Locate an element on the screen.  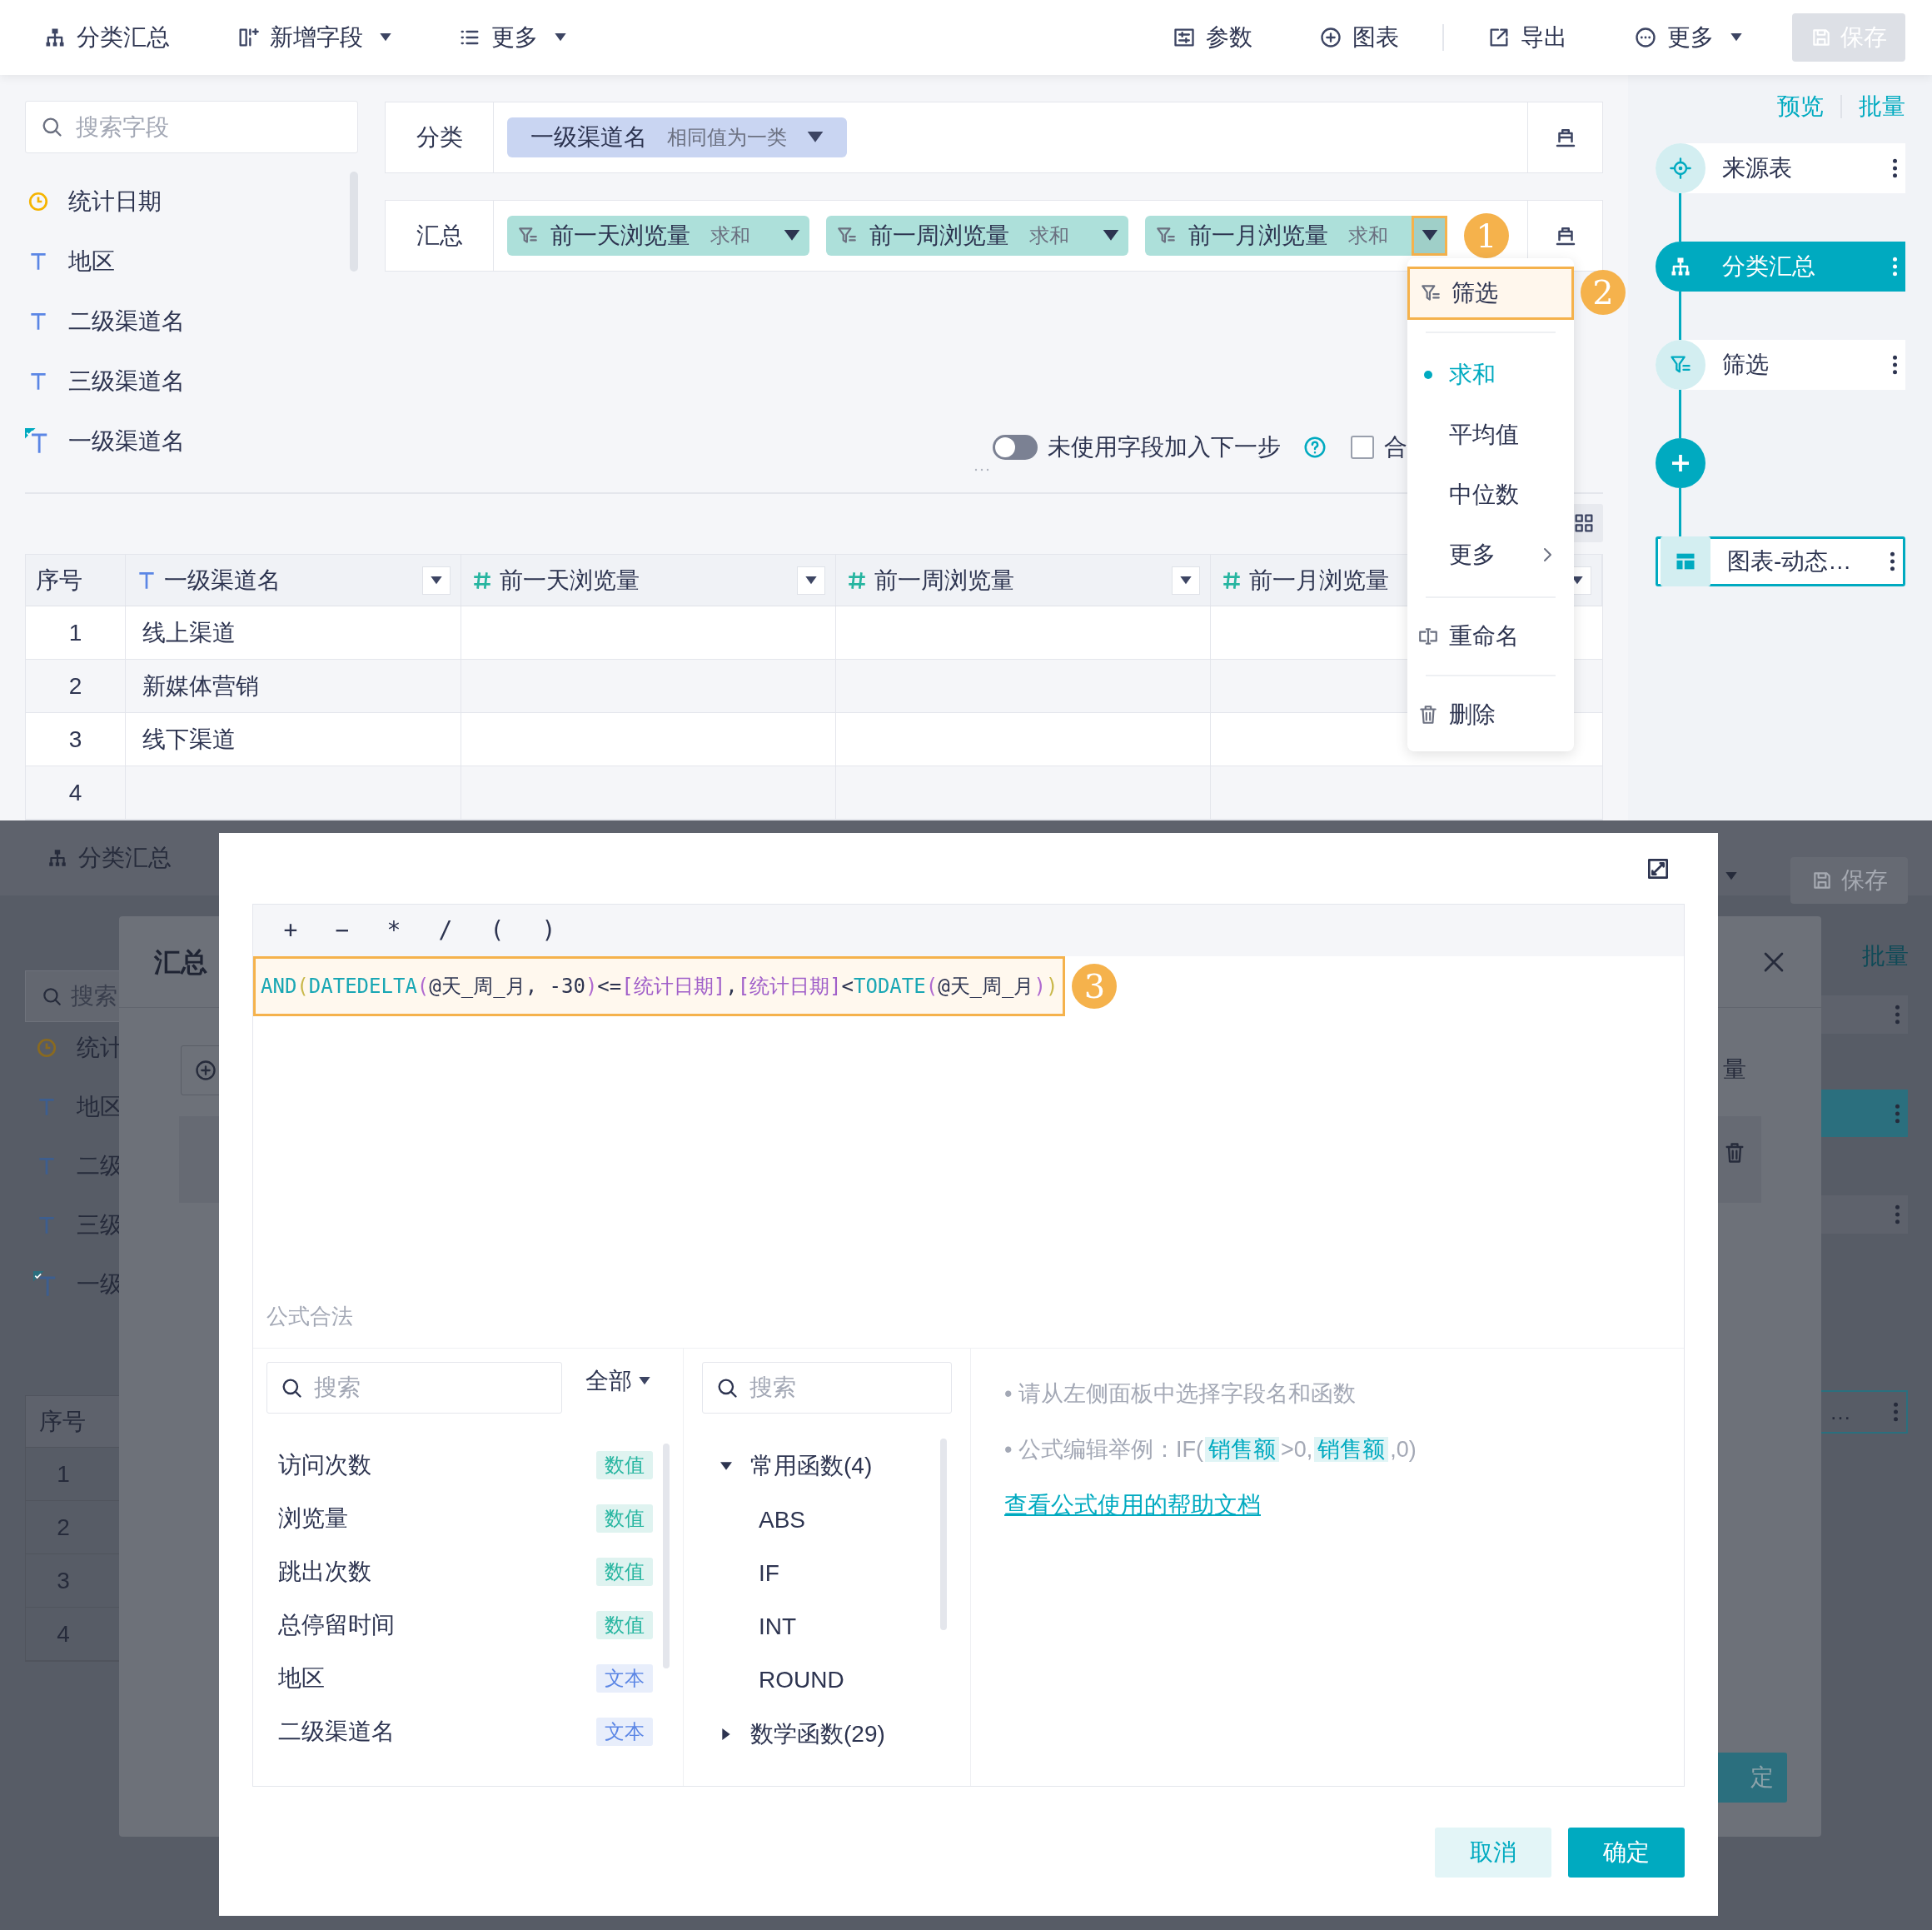
table-cell-text: 新媒体营销 is located at coordinates (200, 686).